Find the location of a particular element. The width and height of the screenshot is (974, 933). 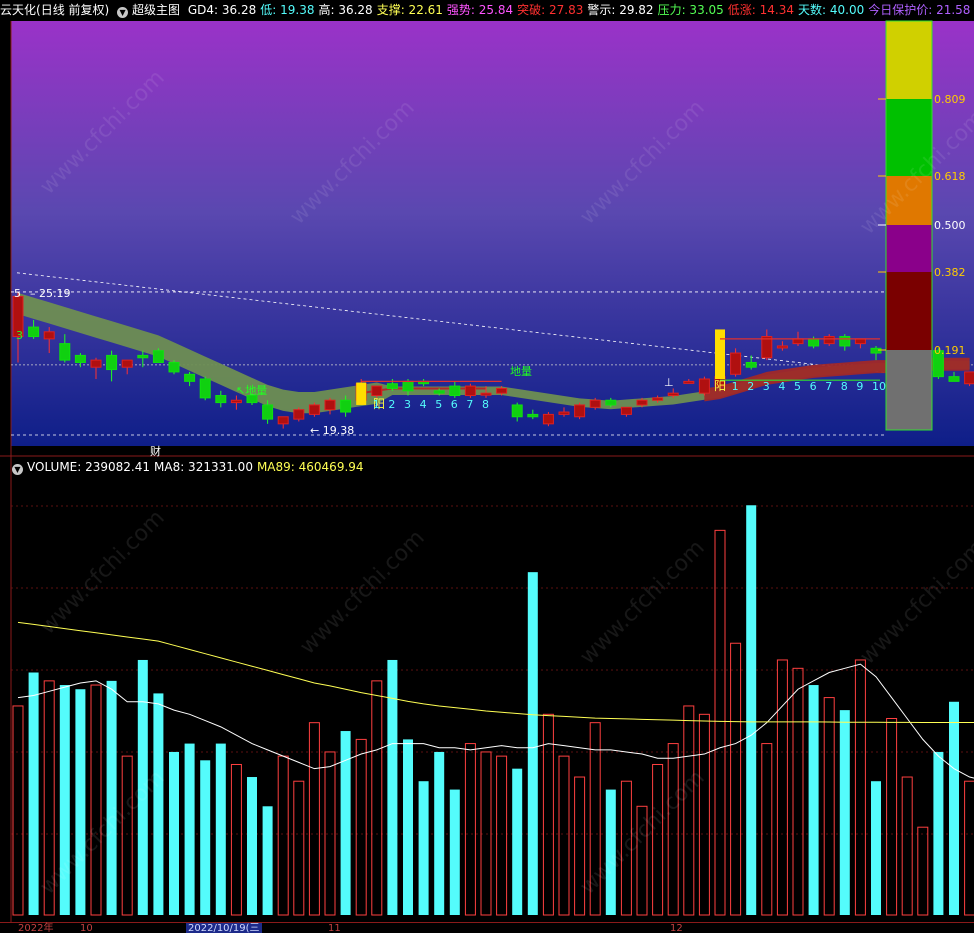

date-label-year: 2022年 is located at coordinates (36, 928).